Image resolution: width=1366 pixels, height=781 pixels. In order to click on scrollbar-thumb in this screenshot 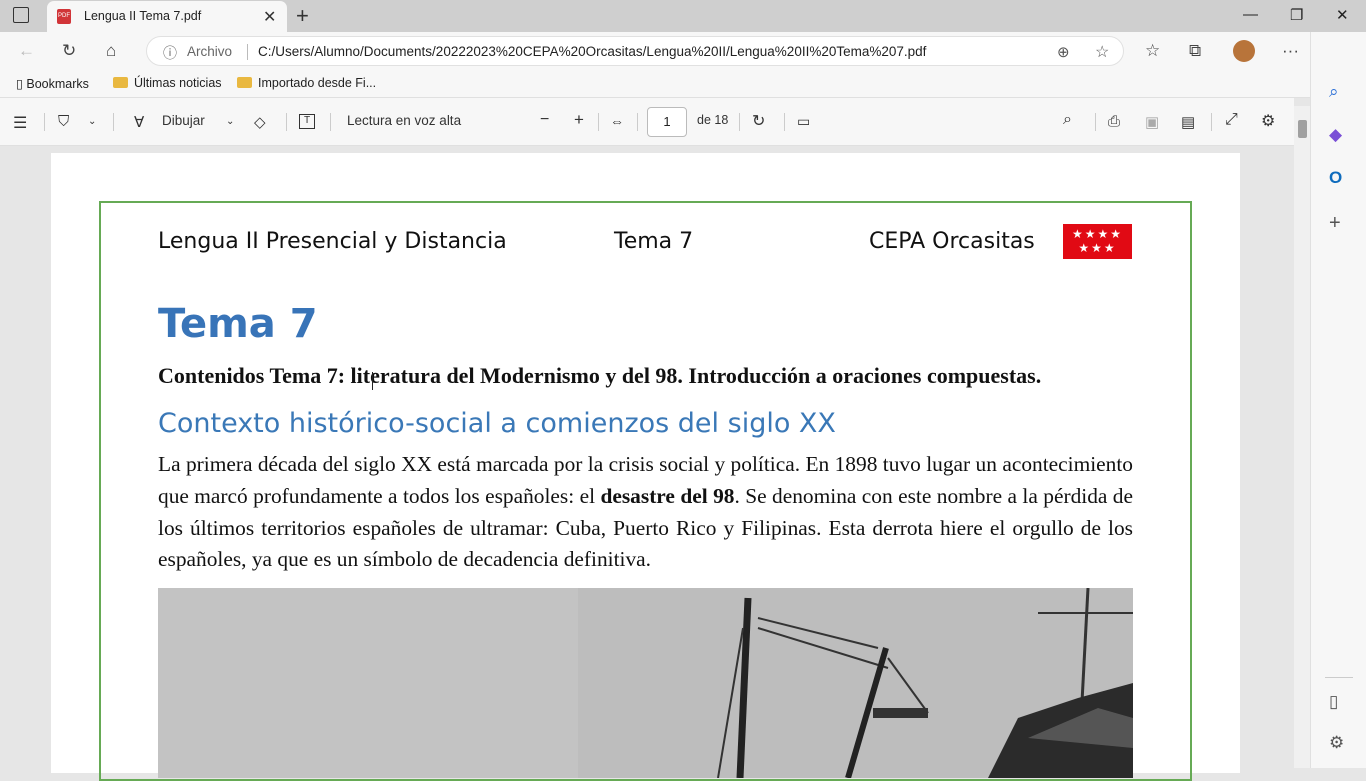, I will do `click(1302, 129)`.